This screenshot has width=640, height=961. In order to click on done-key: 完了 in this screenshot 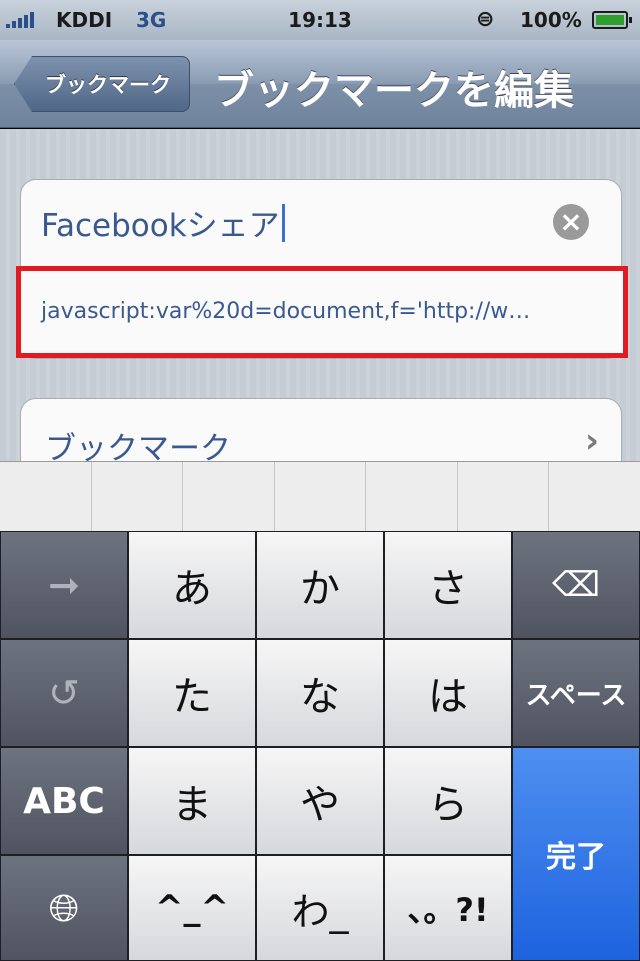, I will do `click(576, 854)`.